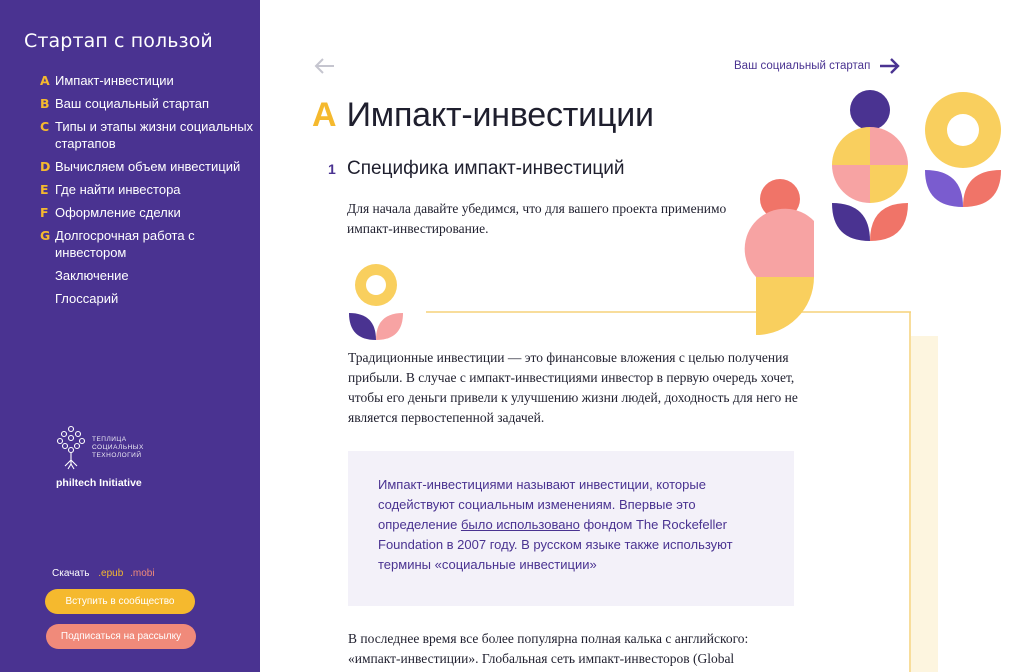 The height and width of the screenshot is (672, 1024). What do you see at coordinates (325, 66) in the screenshot?
I see `previous-page-arrow-icon` at bounding box center [325, 66].